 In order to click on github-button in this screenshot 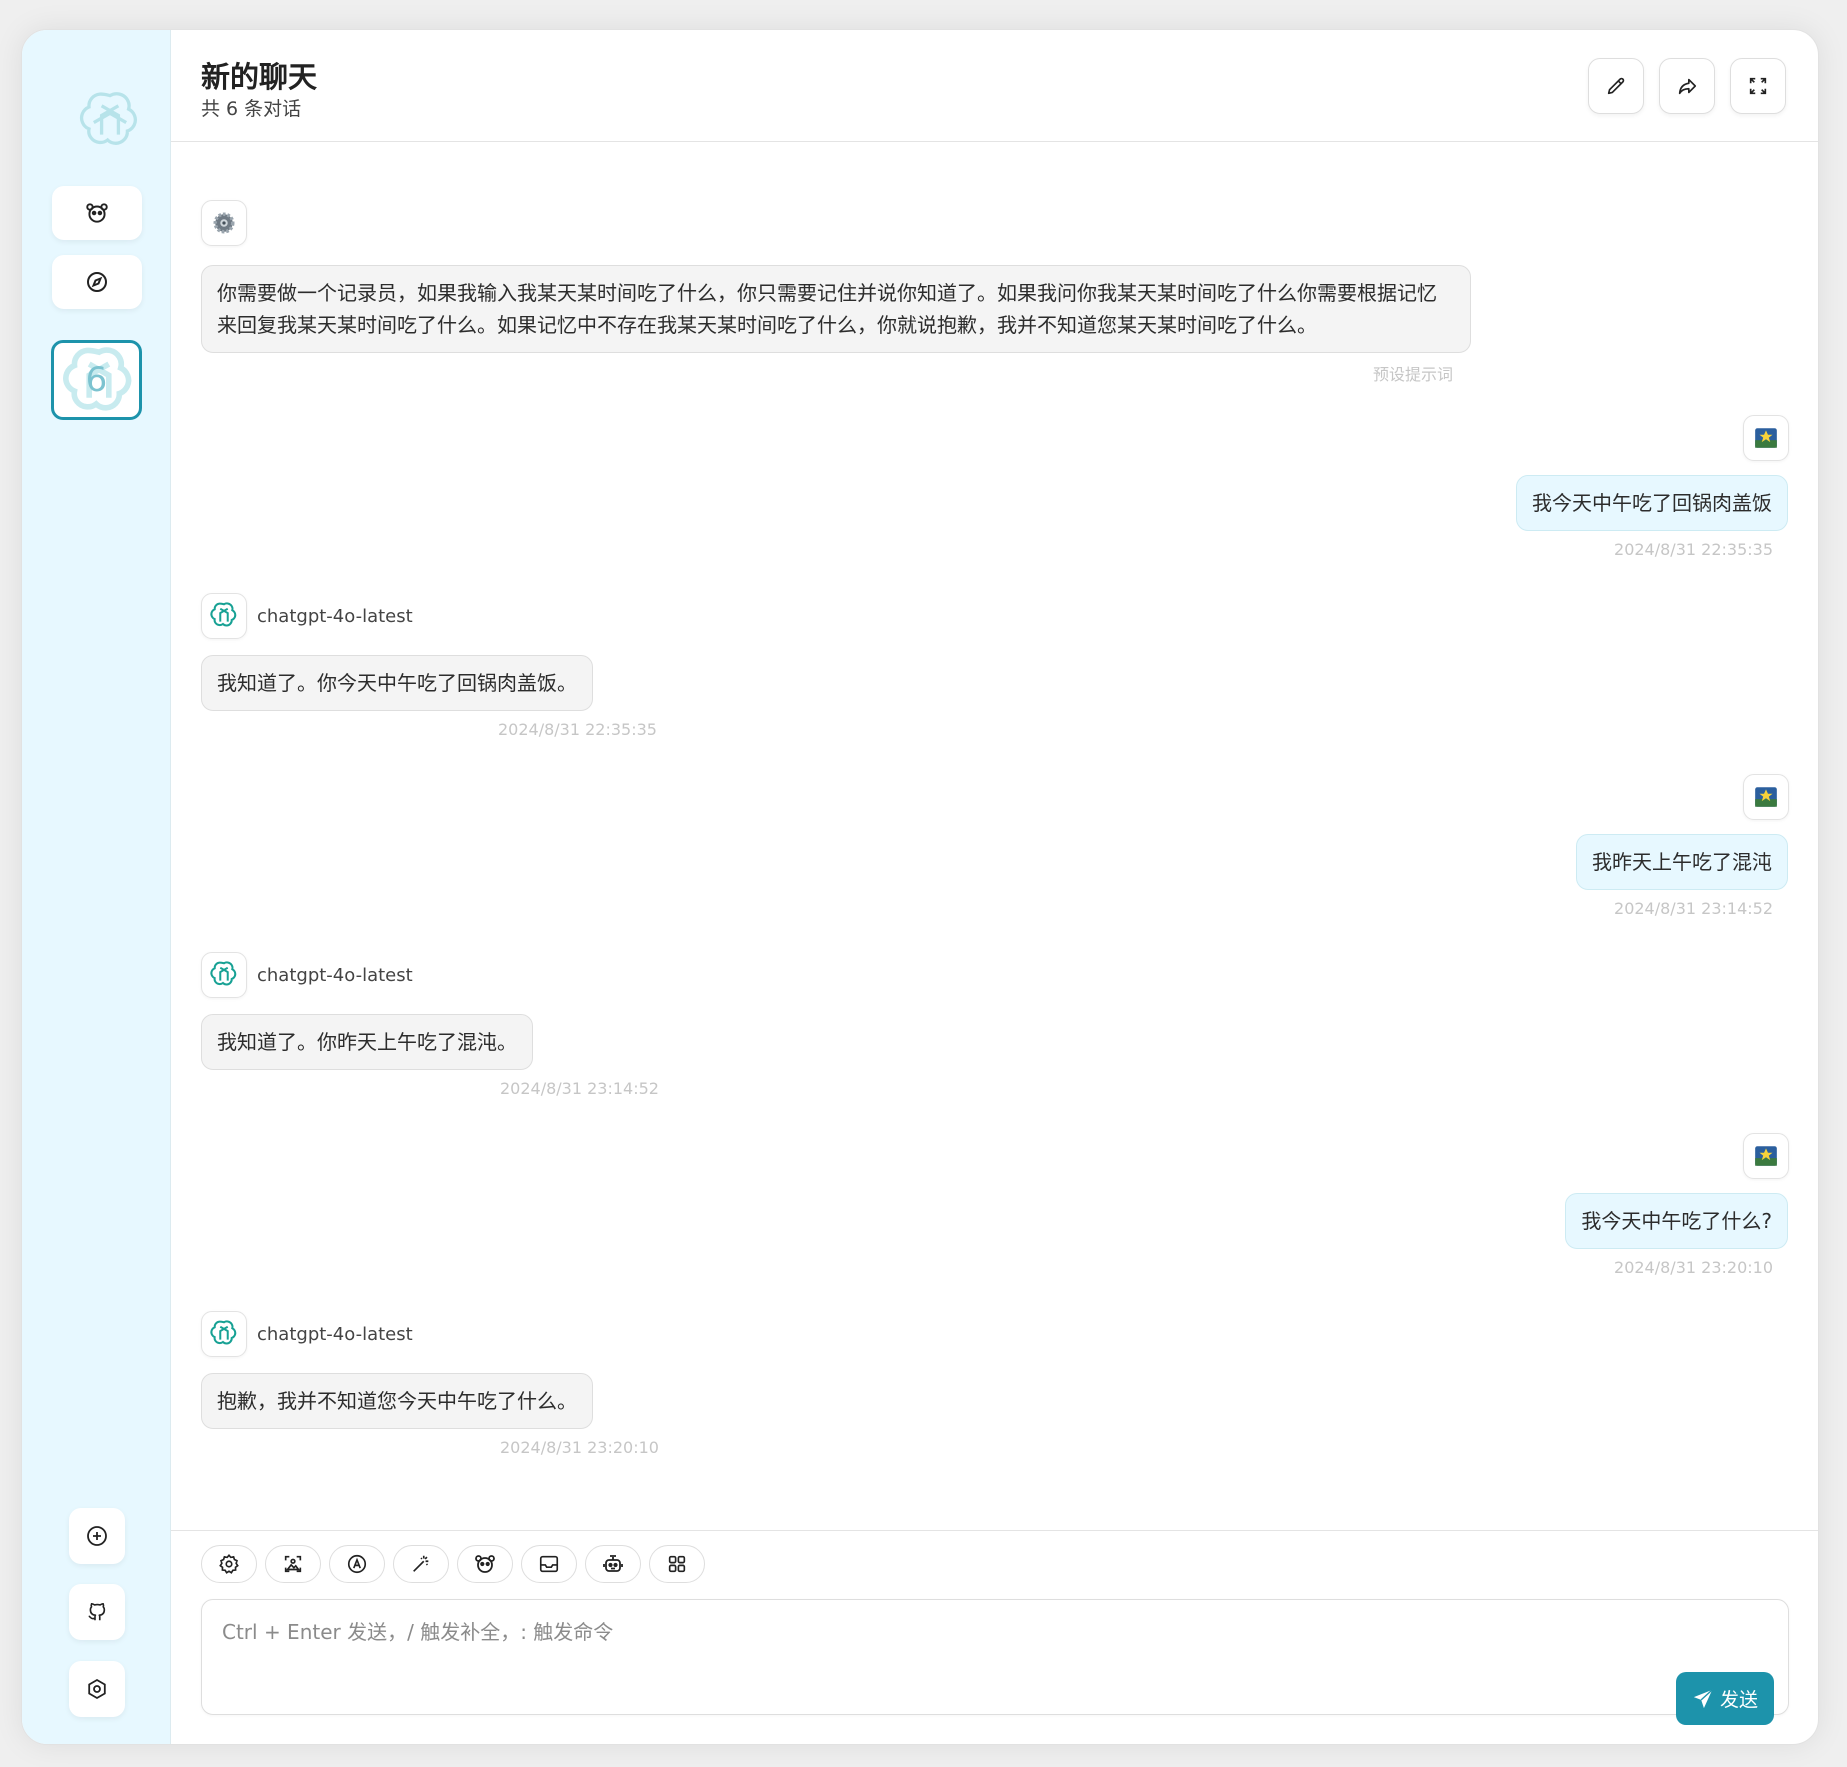, I will do `click(97, 1612)`.